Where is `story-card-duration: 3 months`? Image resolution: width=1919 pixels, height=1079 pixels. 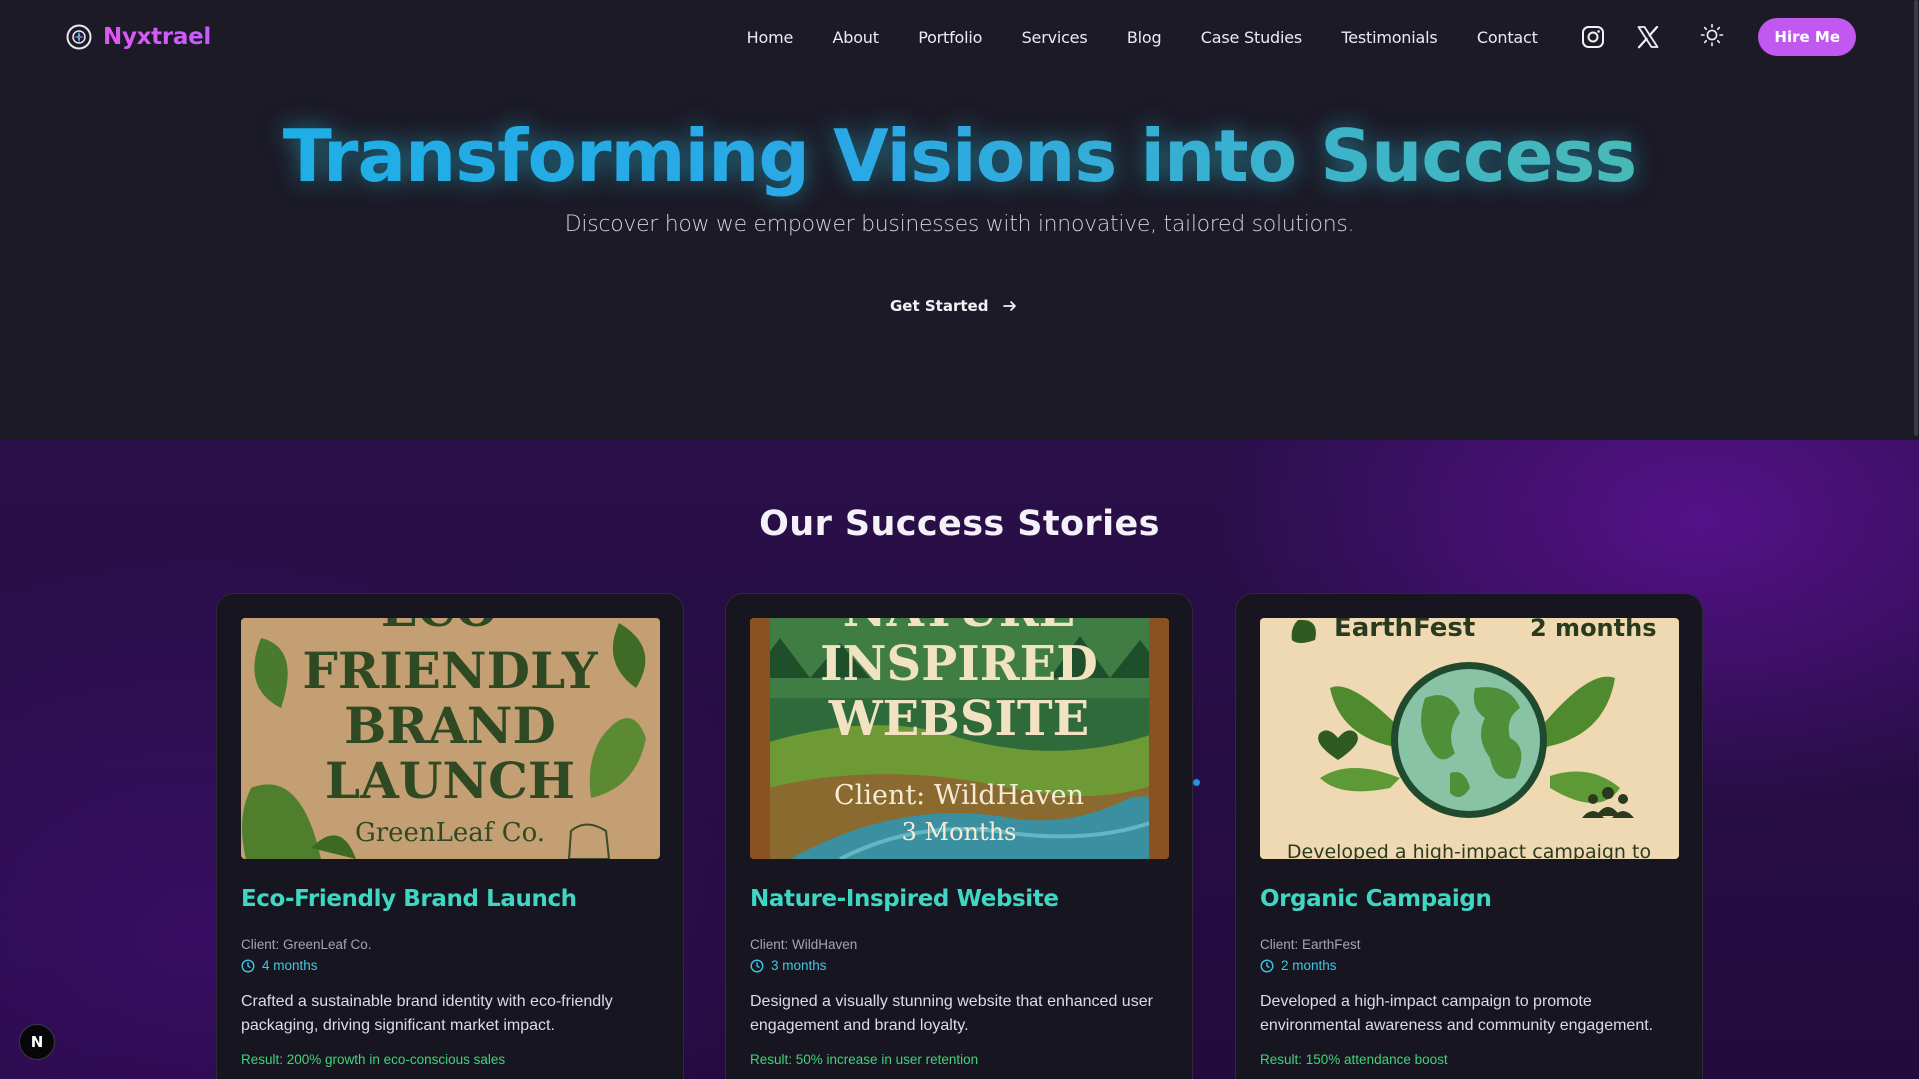 story-card-duration: 3 months is located at coordinates (788, 965).